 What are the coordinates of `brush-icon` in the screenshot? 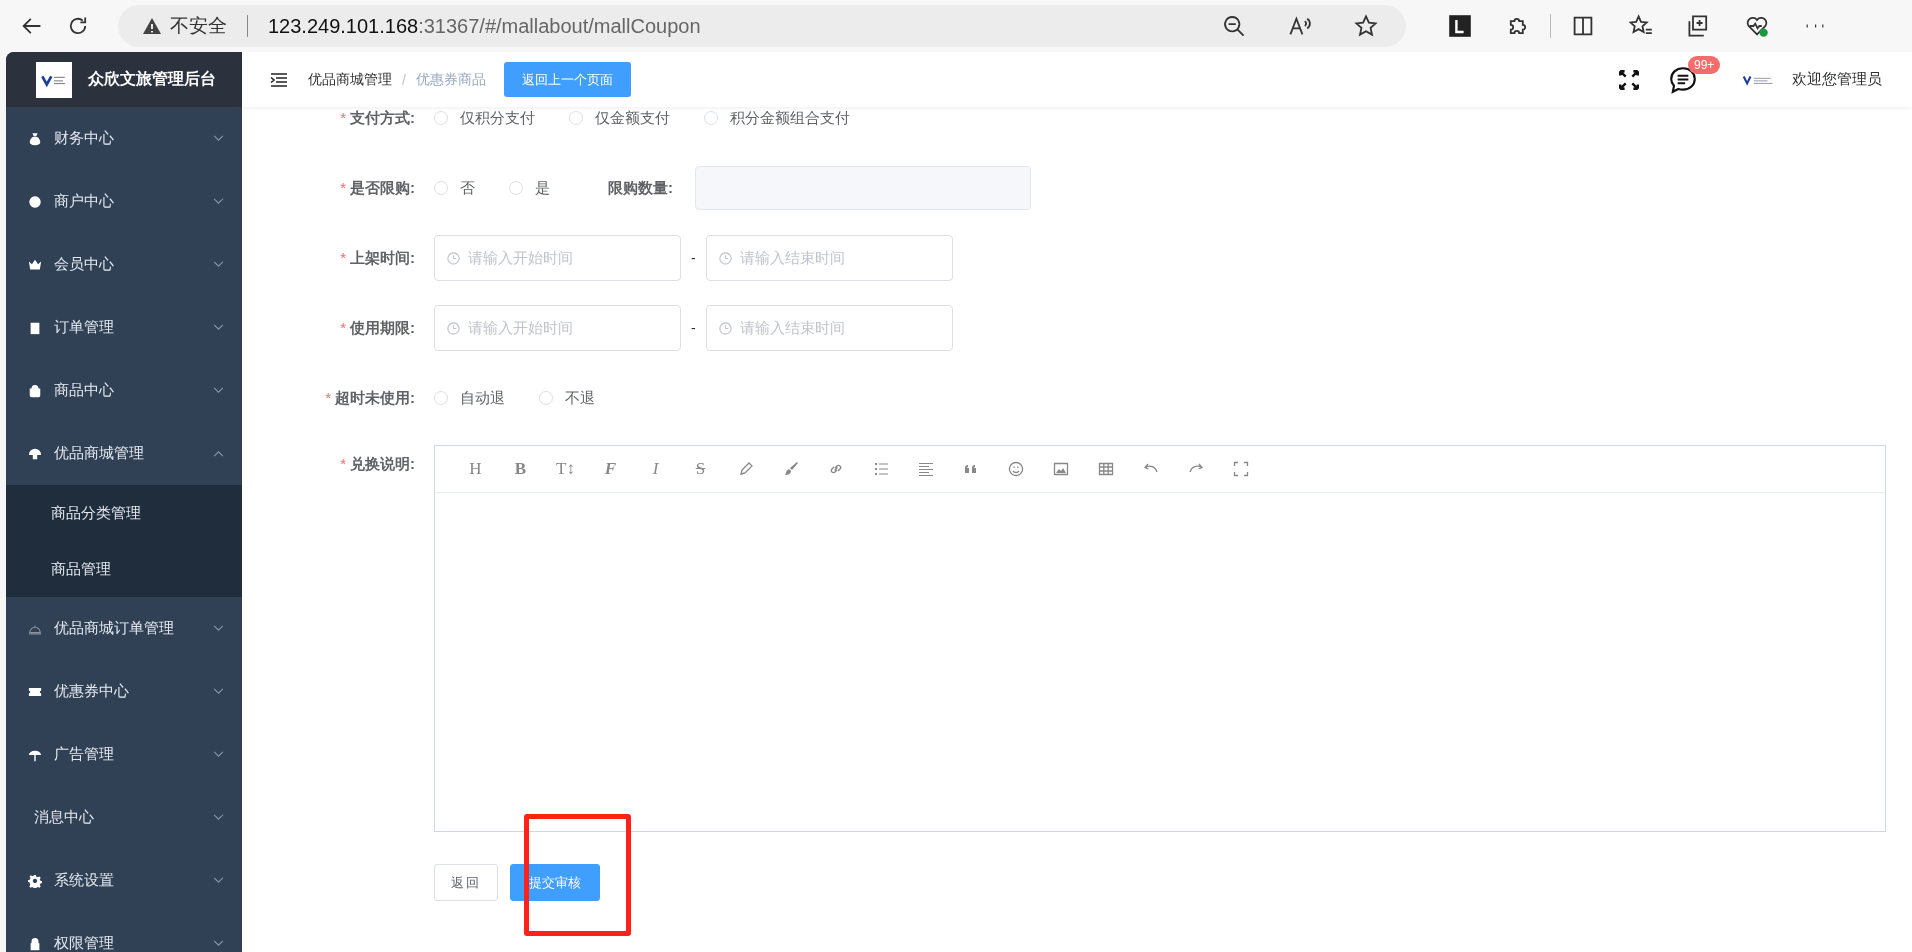 It's located at (790, 469).